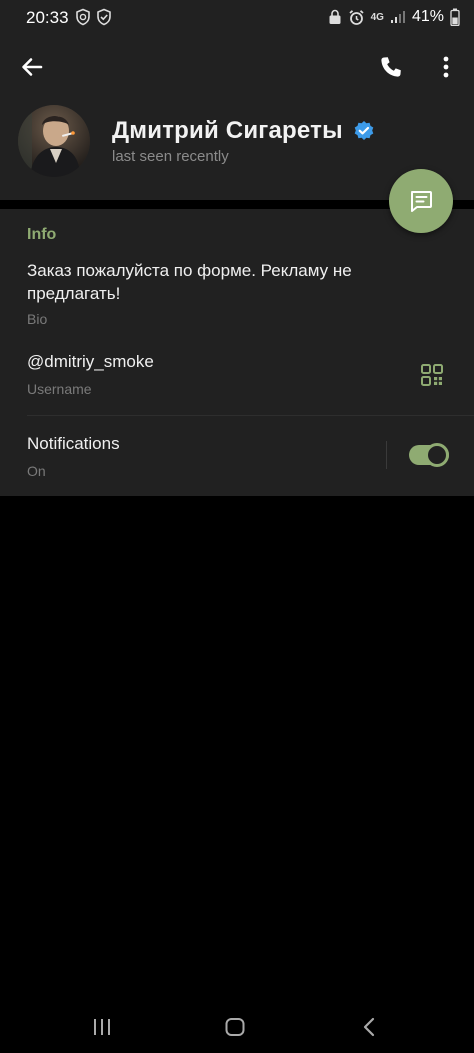 This screenshot has height=1053, width=474. What do you see at coordinates (237, 17) in the screenshot?
I see `status-bar: 20:33 4G 41%` at bounding box center [237, 17].